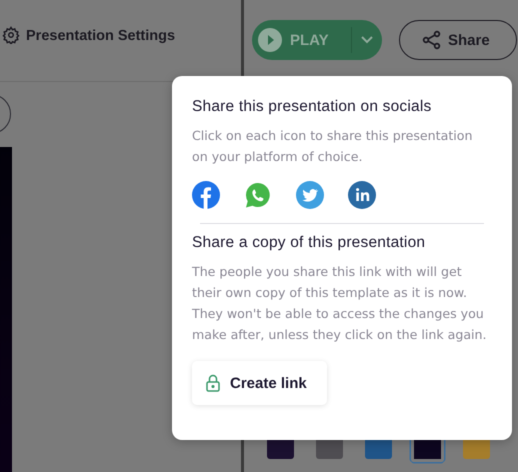 This screenshot has width=518, height=472. What do you see at coordinates (317, 40) in the screenshot?
I see `play-button: PLAY` at bounding box center [317, 40].